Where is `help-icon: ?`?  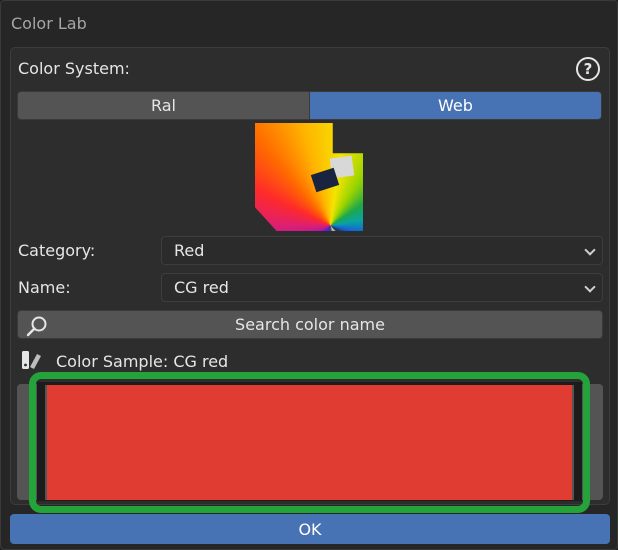 help-icon: ? is located at coordinates (588, 69).